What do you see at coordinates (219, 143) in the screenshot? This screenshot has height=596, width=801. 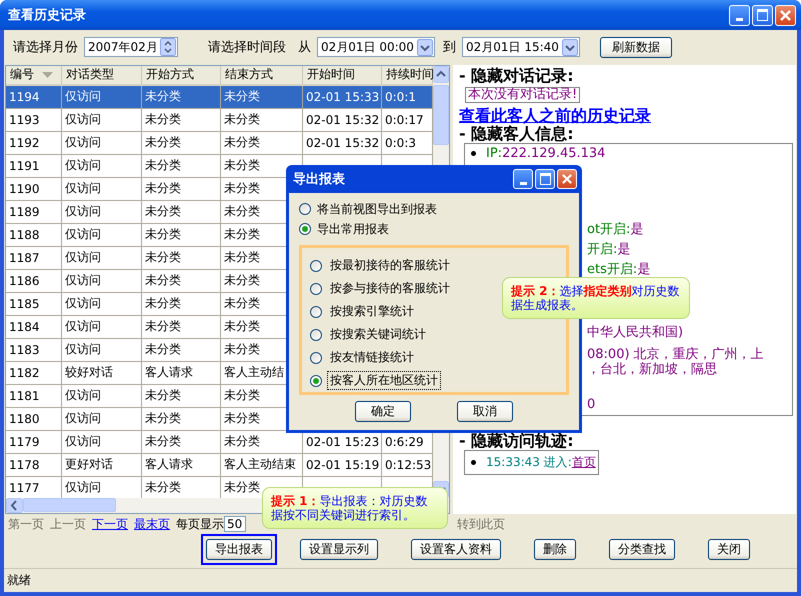 I see `table-row: 1192 仅访问 未分类 未分类 02-01 15:32 0:0:3` at bounding box center [219, 143].